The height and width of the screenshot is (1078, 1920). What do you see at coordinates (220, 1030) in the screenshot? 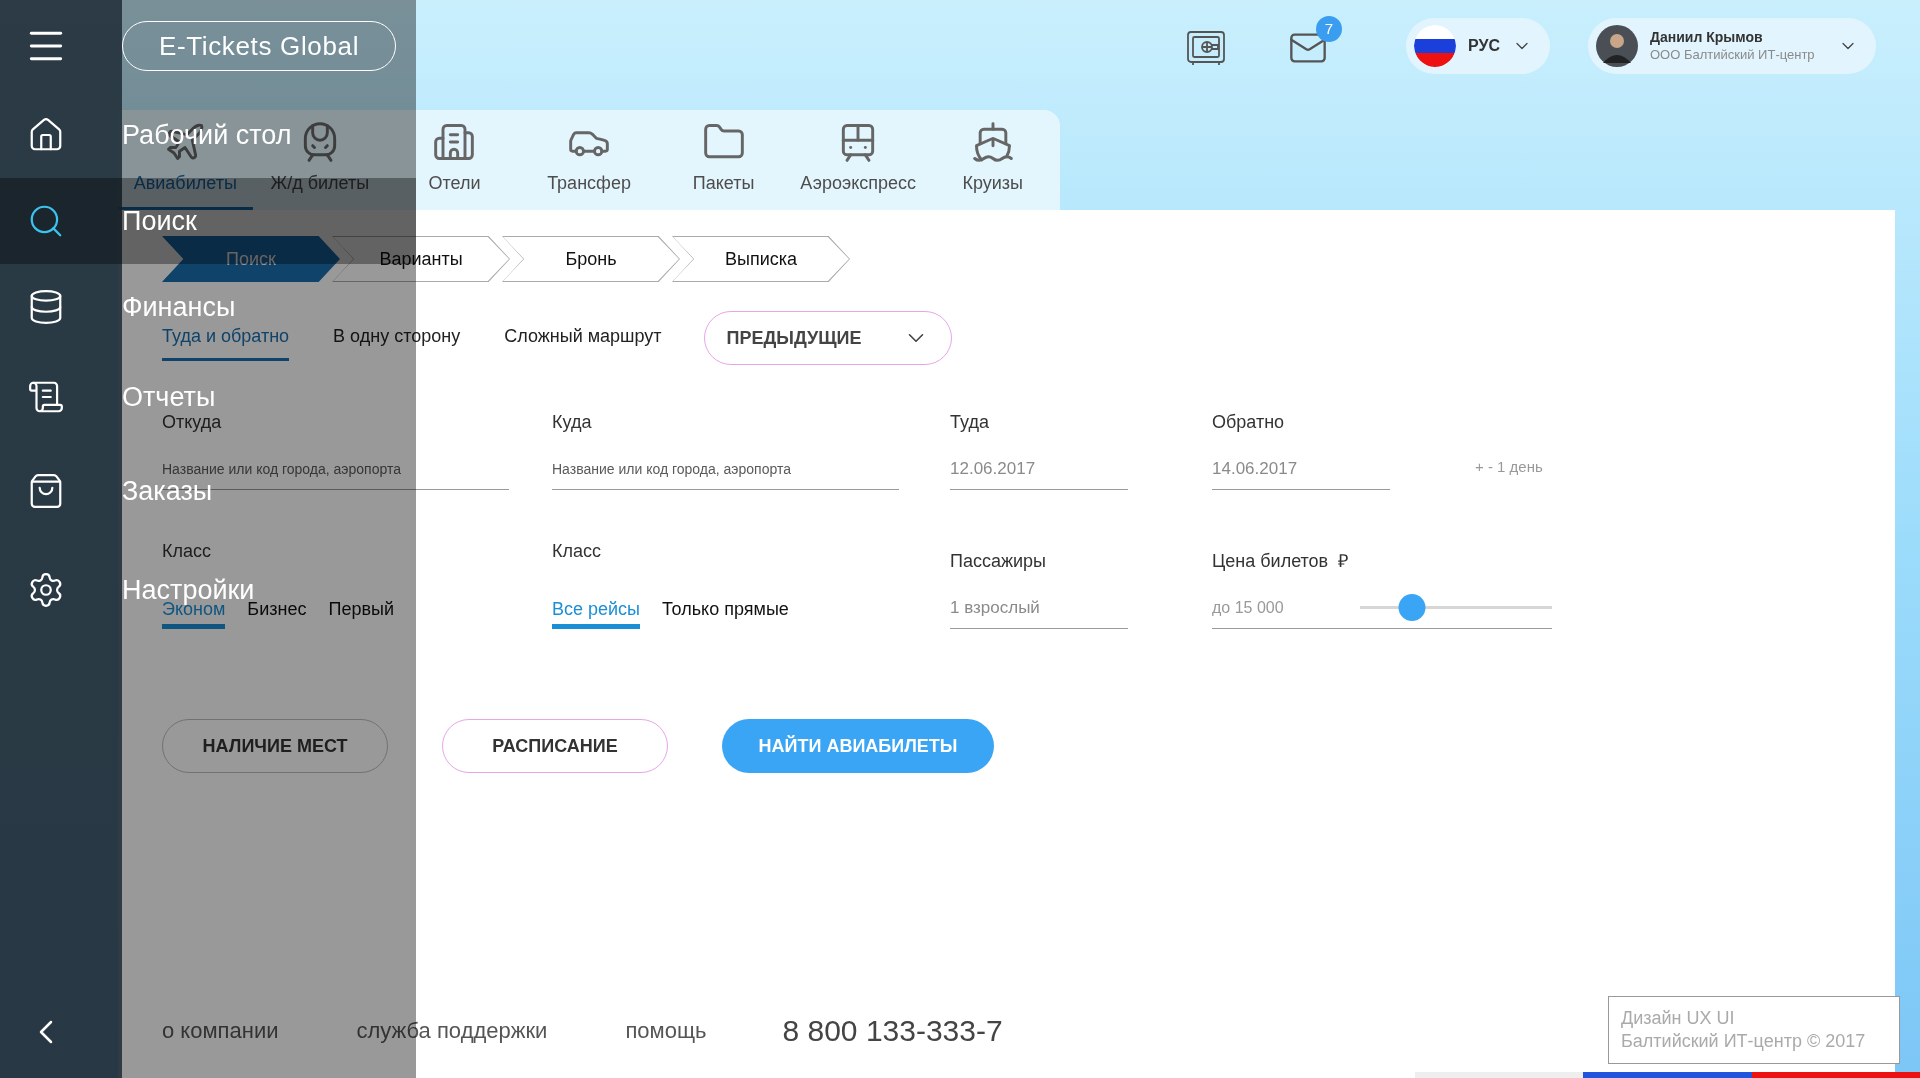
I see `footer-link: о компании` at bounding box center [220, 1030].